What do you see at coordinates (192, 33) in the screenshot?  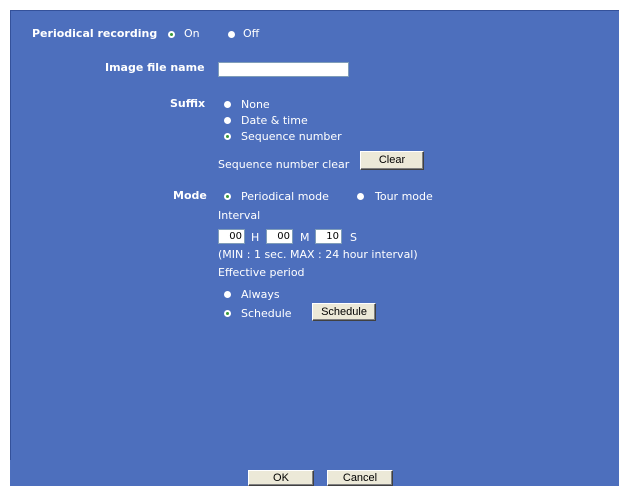 I see `periodical-recording-on-label: On` at bounding box center [192, 33].